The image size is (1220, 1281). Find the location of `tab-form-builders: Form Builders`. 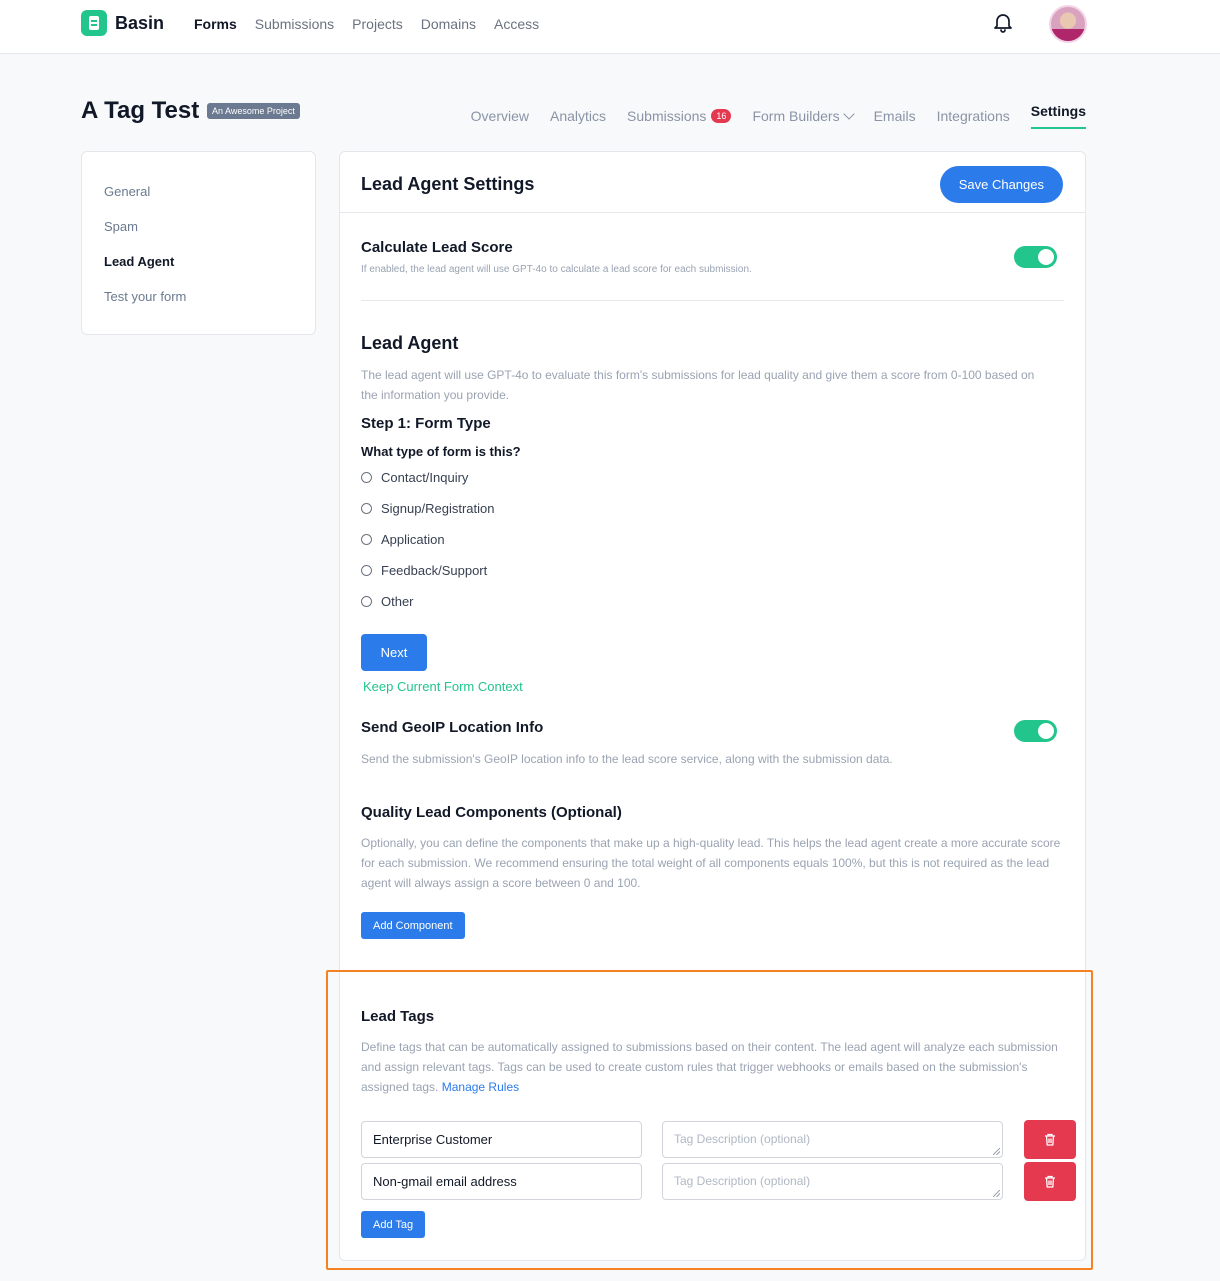

tab-form-builders: Form Builders is located at coordinates (803, 116).